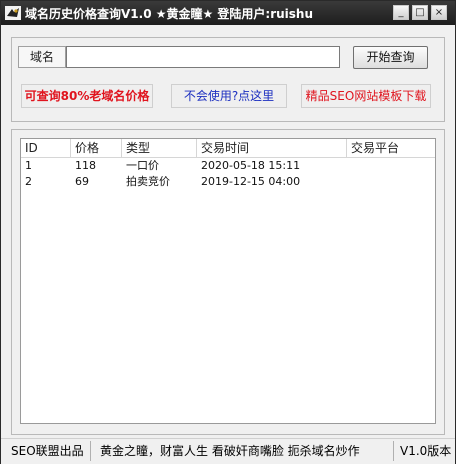 The width and height of the screenshot is (456, 464). I want to click on table-header: ID 价格 类型 交易时间 交易平台, so click(228, 148).